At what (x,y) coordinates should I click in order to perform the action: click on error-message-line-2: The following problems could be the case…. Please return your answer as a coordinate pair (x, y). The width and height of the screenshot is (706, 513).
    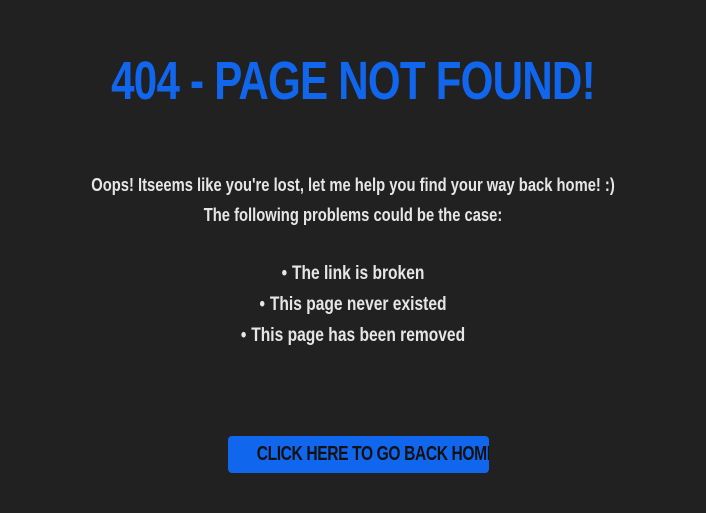
    Looking at the image, I should click on (353, 215).